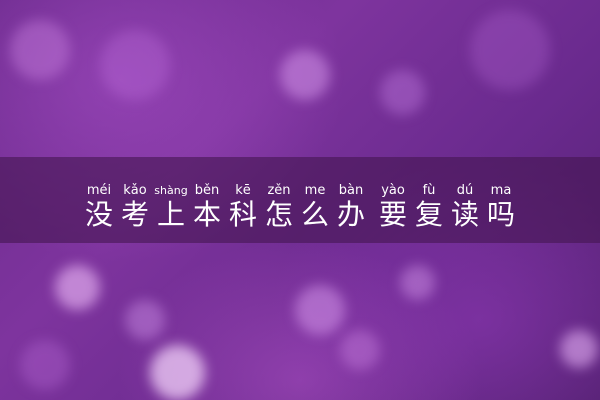  Describe the element at coordinates (278, 214) in the screenshot. I see `hanzi-character: 怎` at that location.